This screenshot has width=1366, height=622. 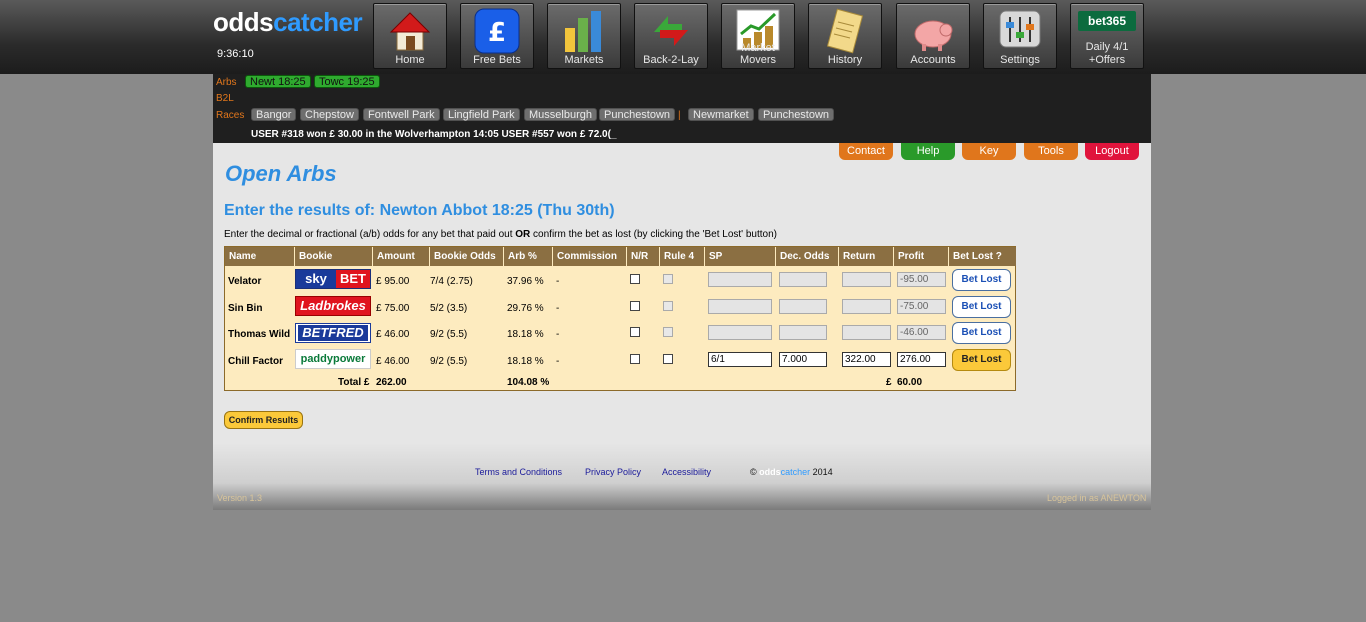 I want to click on row-name: Chill Factor, so click(x=256, y=361).